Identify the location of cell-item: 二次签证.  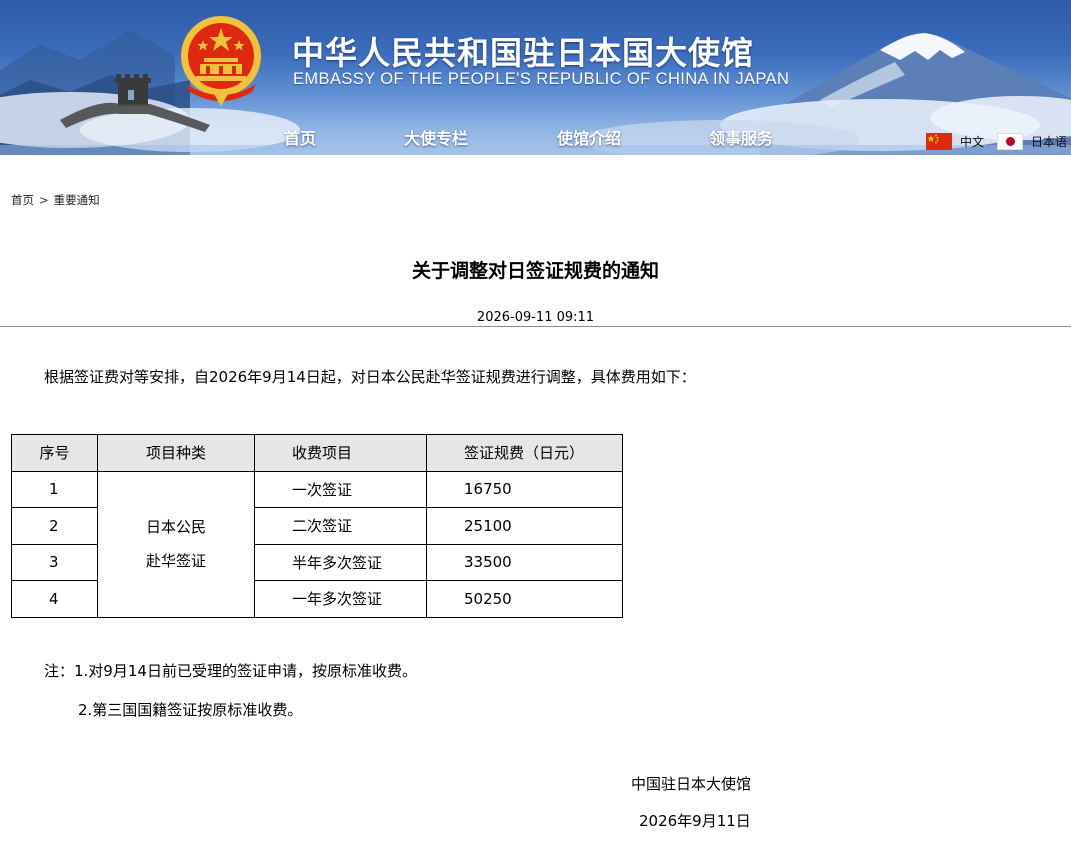
(340, 526).